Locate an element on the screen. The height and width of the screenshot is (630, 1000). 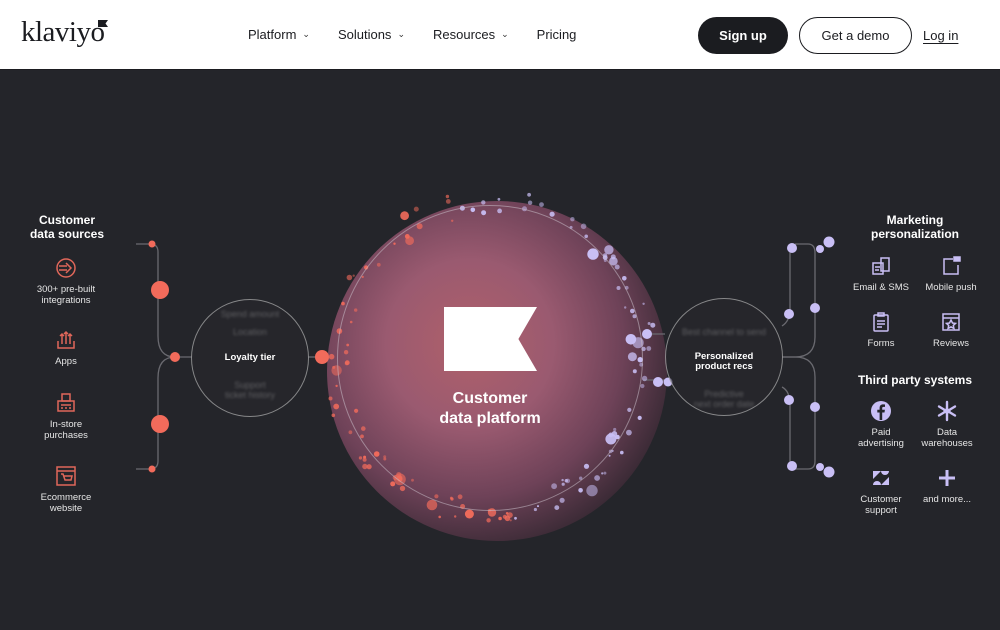
main-nav: Platform ⌄ Solutions ⌄ Resources ⌄ Pricing is located at coordinates (426, 34).